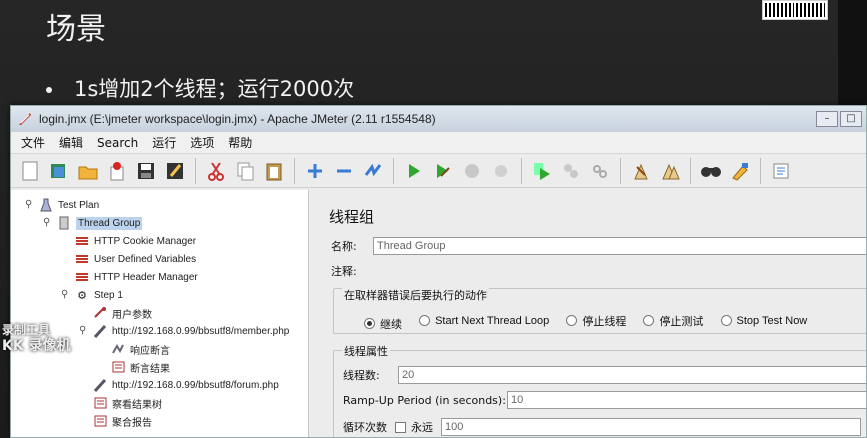 This screenshot has width=867, height=438. Describe the element at coordinates (315, 171) in the screenshot. I see `expand-icon` at that location.